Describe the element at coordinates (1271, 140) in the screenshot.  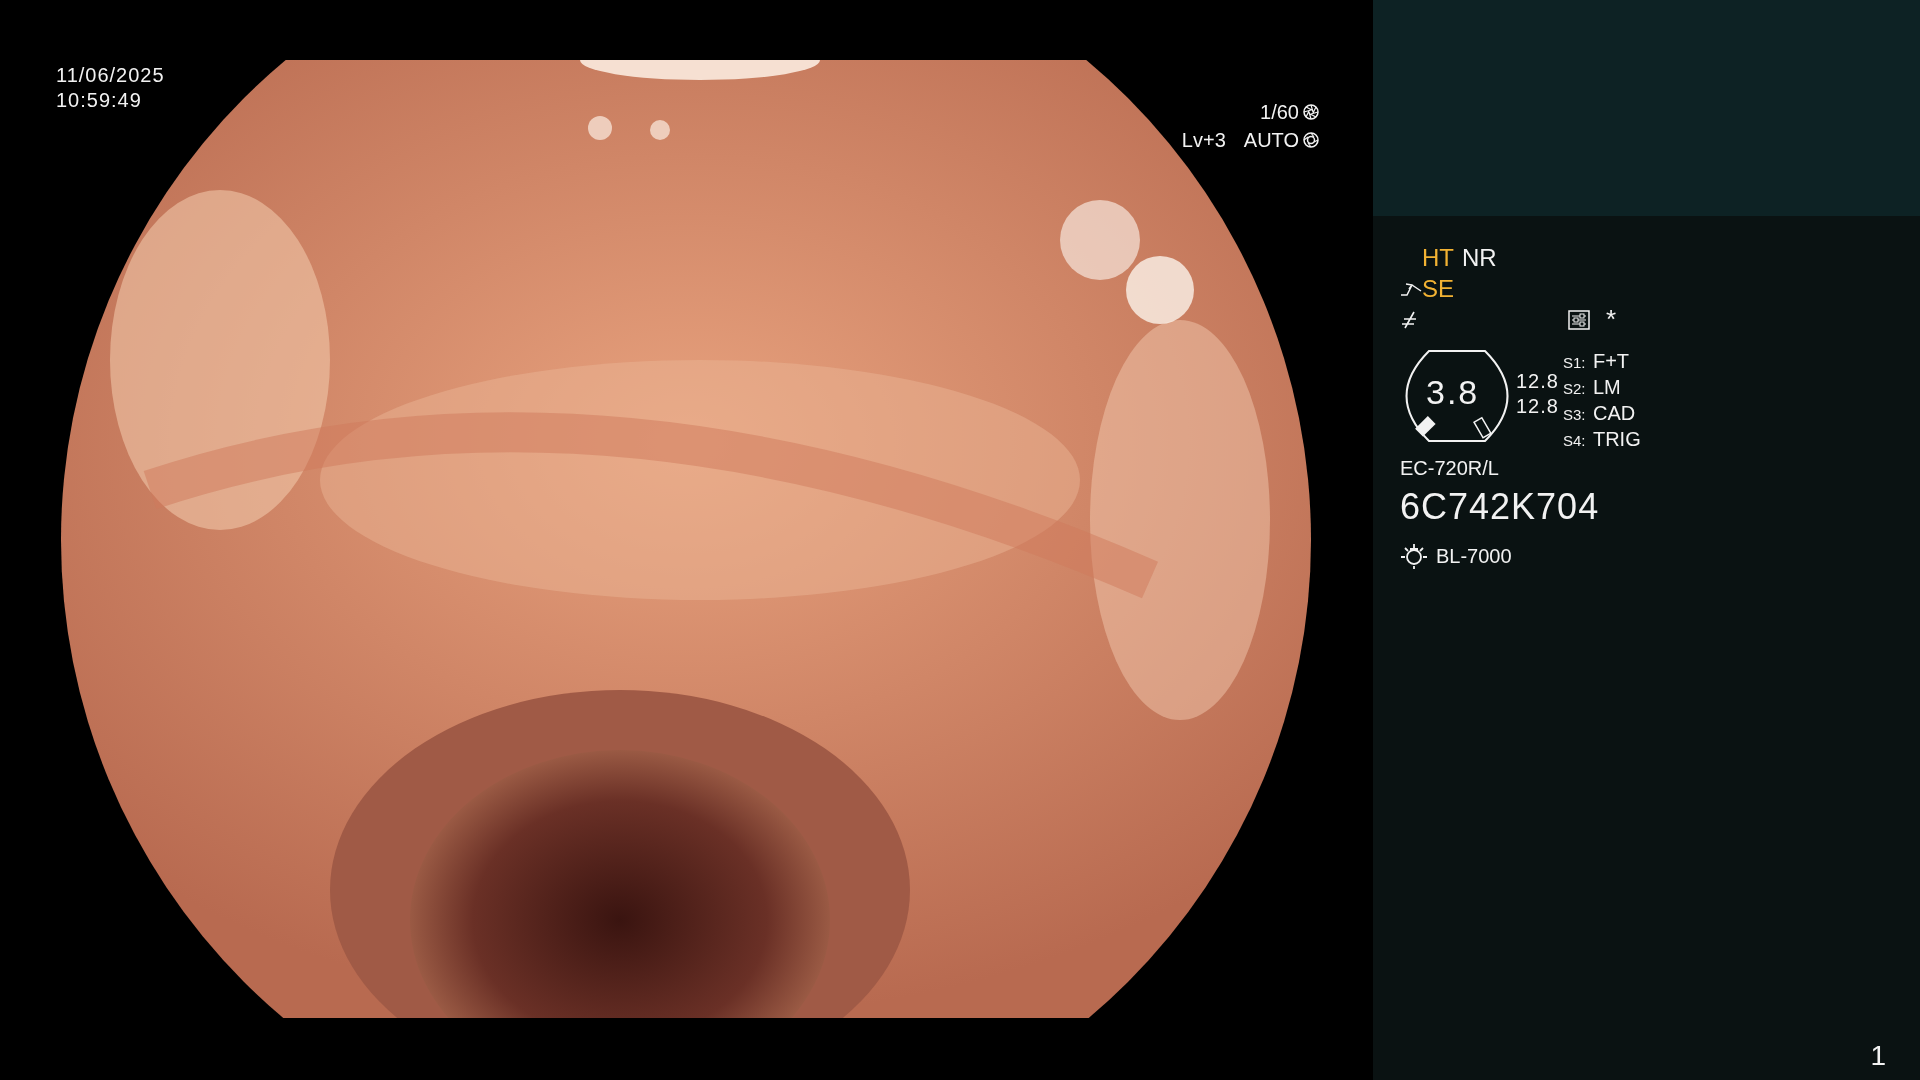
I see `iris-mode-text: AUTO` at that location.